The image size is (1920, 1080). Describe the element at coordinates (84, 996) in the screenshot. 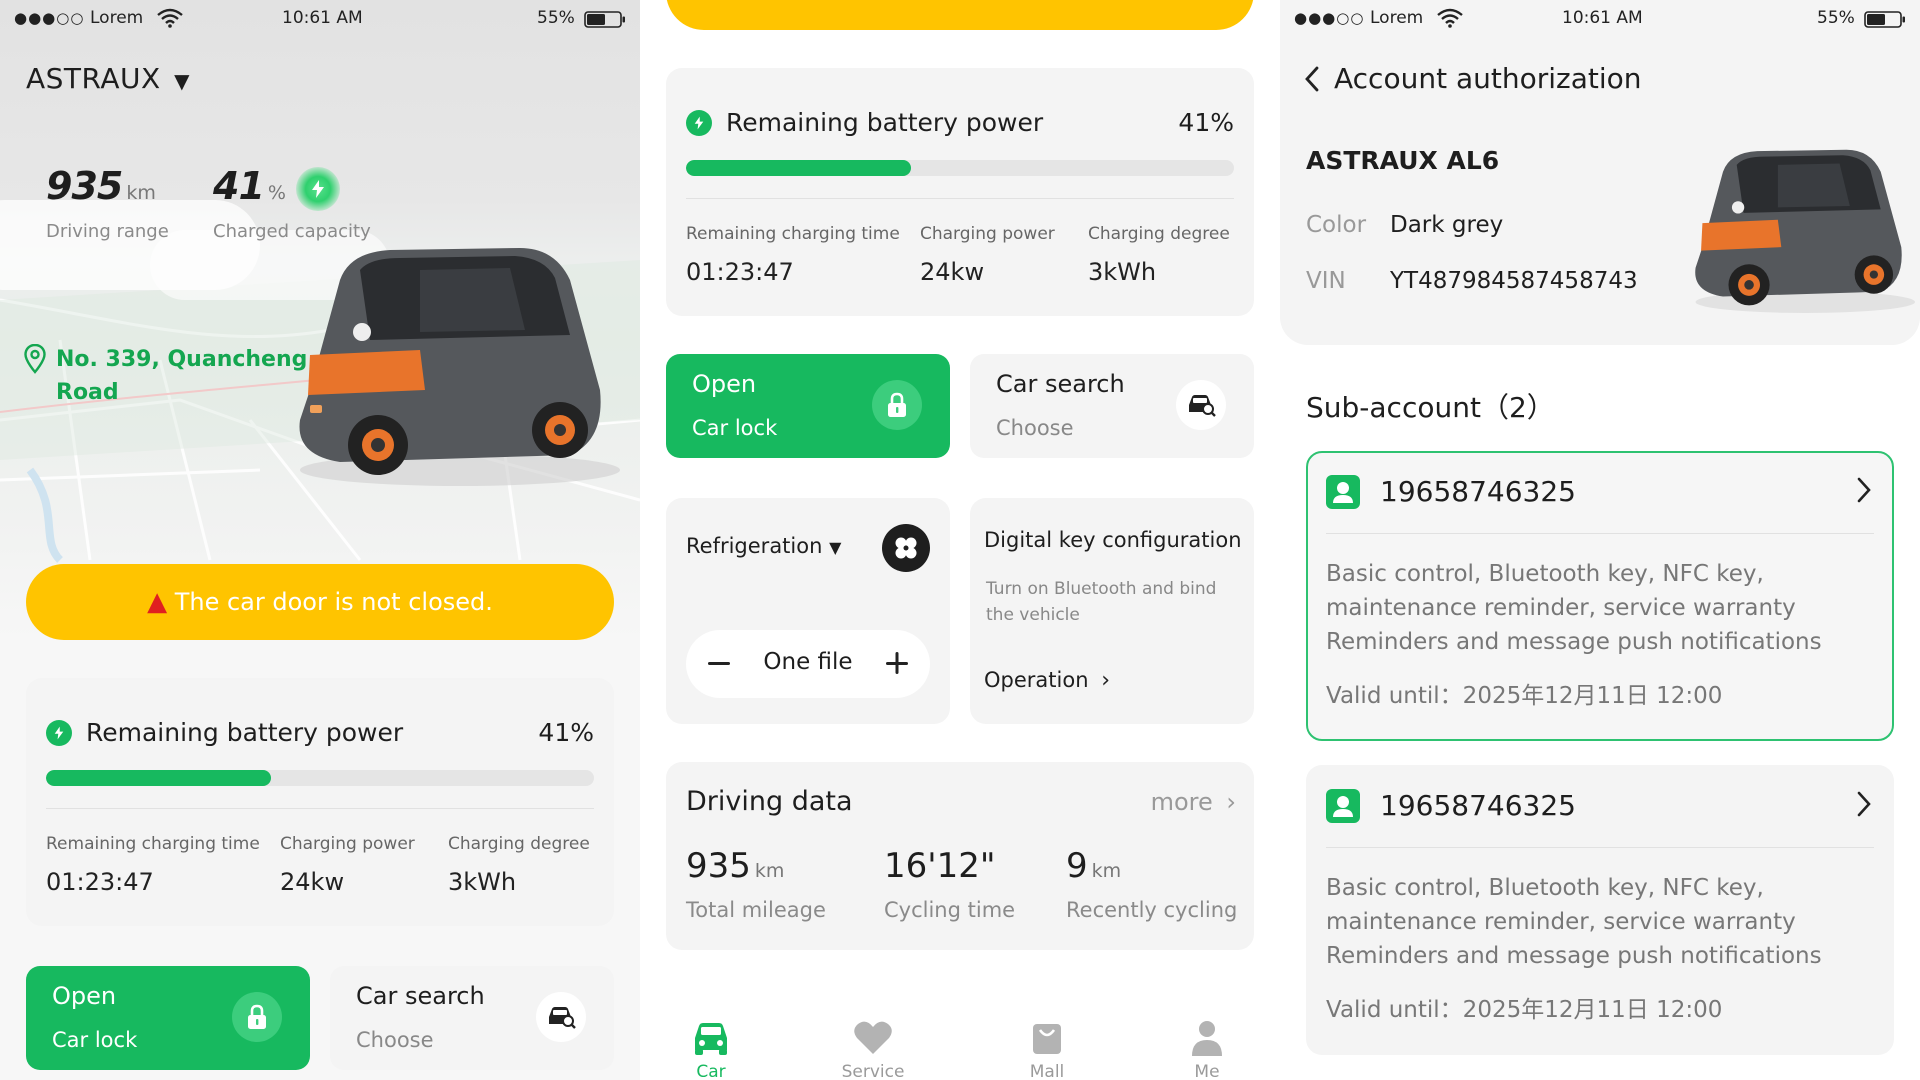

I see `lock-title: Open` at that location.